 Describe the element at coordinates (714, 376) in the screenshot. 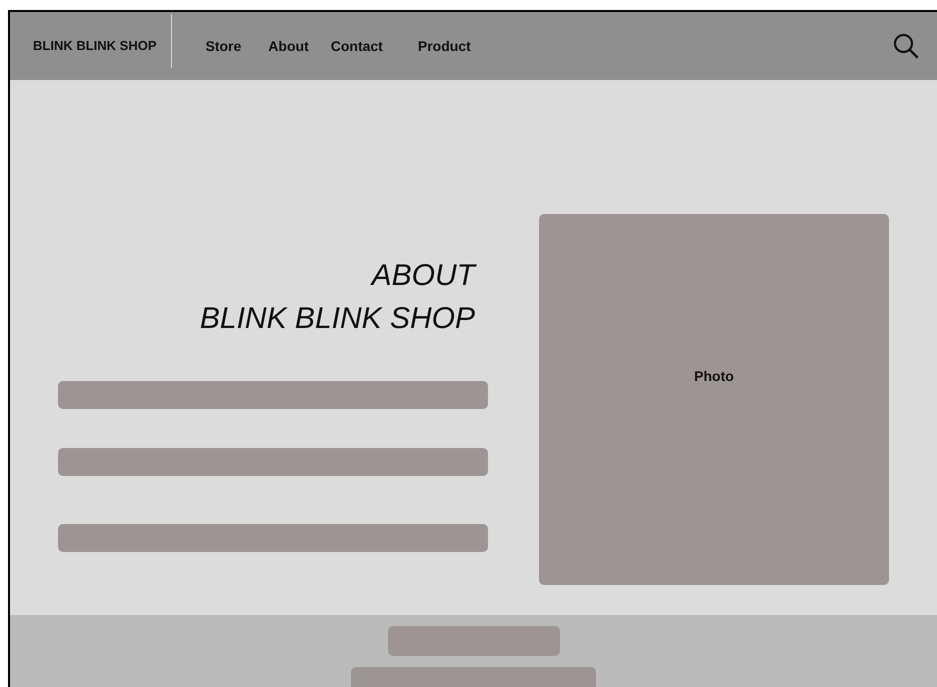

I see `photo-label: Photo` at that location.